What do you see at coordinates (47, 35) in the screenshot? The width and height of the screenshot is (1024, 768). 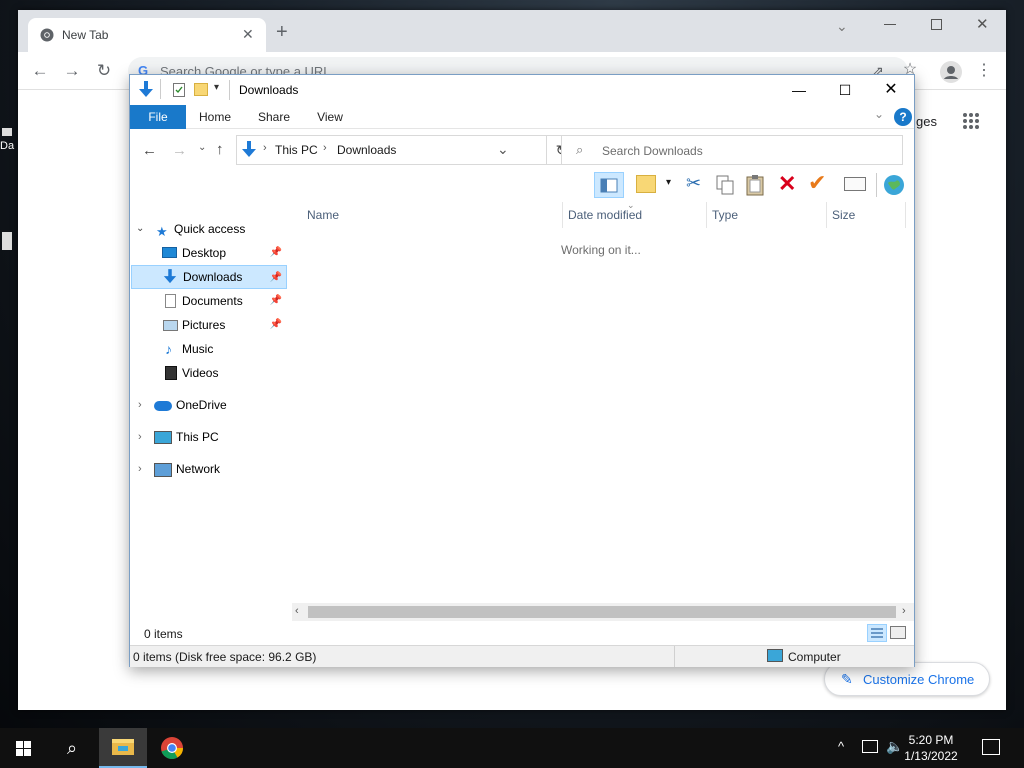 I see `chrome-logo-icon` at bounding box center [47, 35].